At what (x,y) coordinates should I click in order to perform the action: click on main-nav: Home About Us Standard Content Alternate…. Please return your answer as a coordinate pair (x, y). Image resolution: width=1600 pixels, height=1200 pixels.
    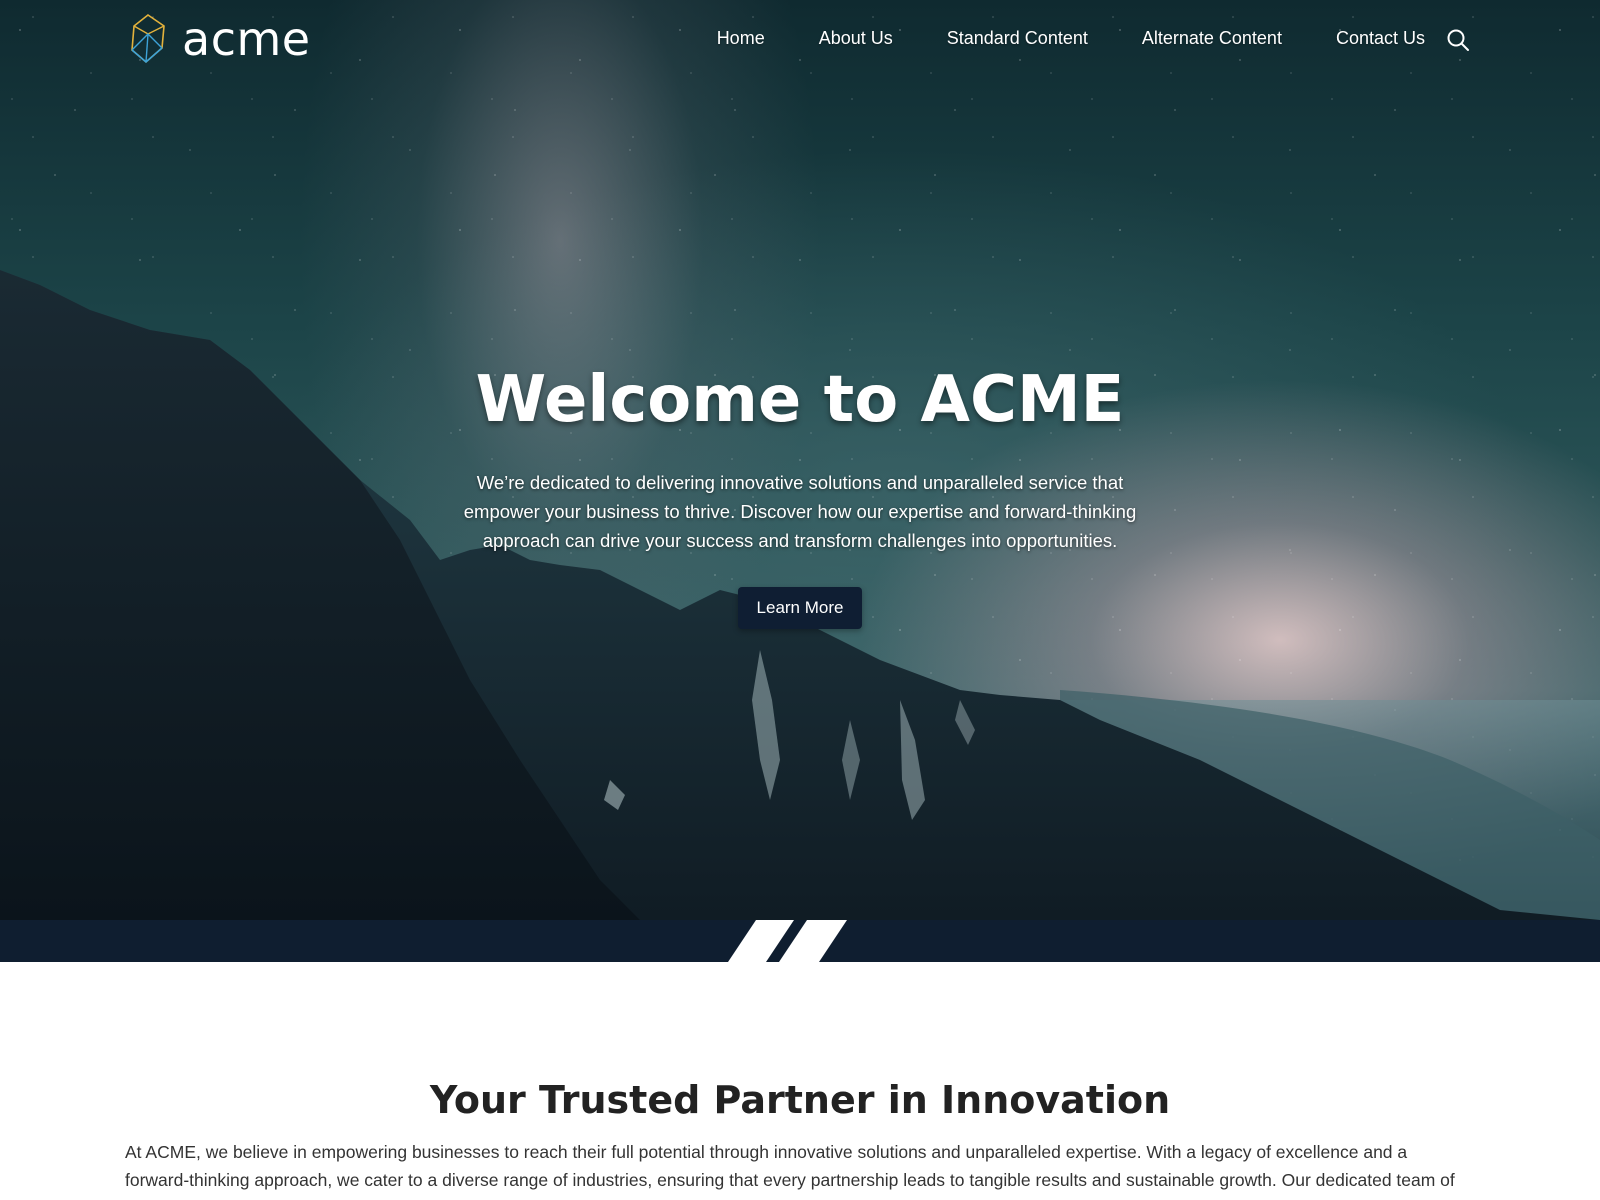
    Looking at the image, I should click on (1044, 38).